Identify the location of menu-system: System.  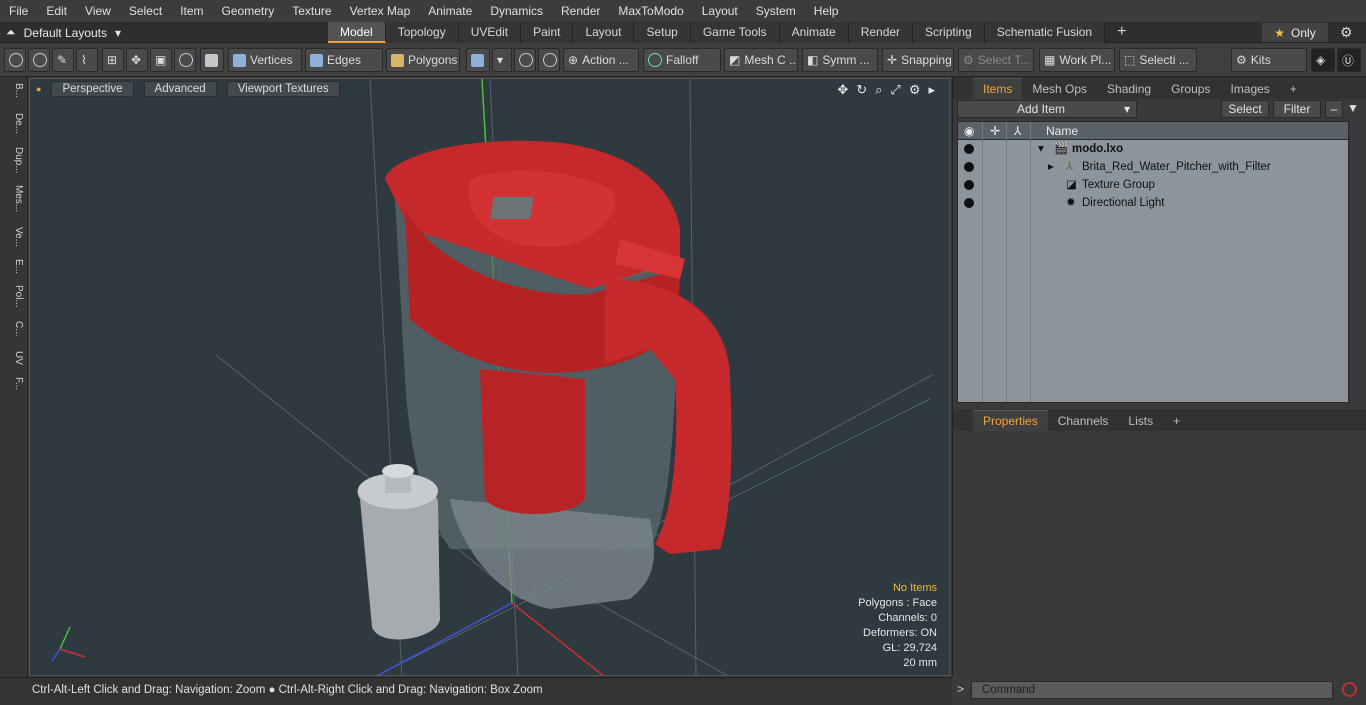
(776, 11).